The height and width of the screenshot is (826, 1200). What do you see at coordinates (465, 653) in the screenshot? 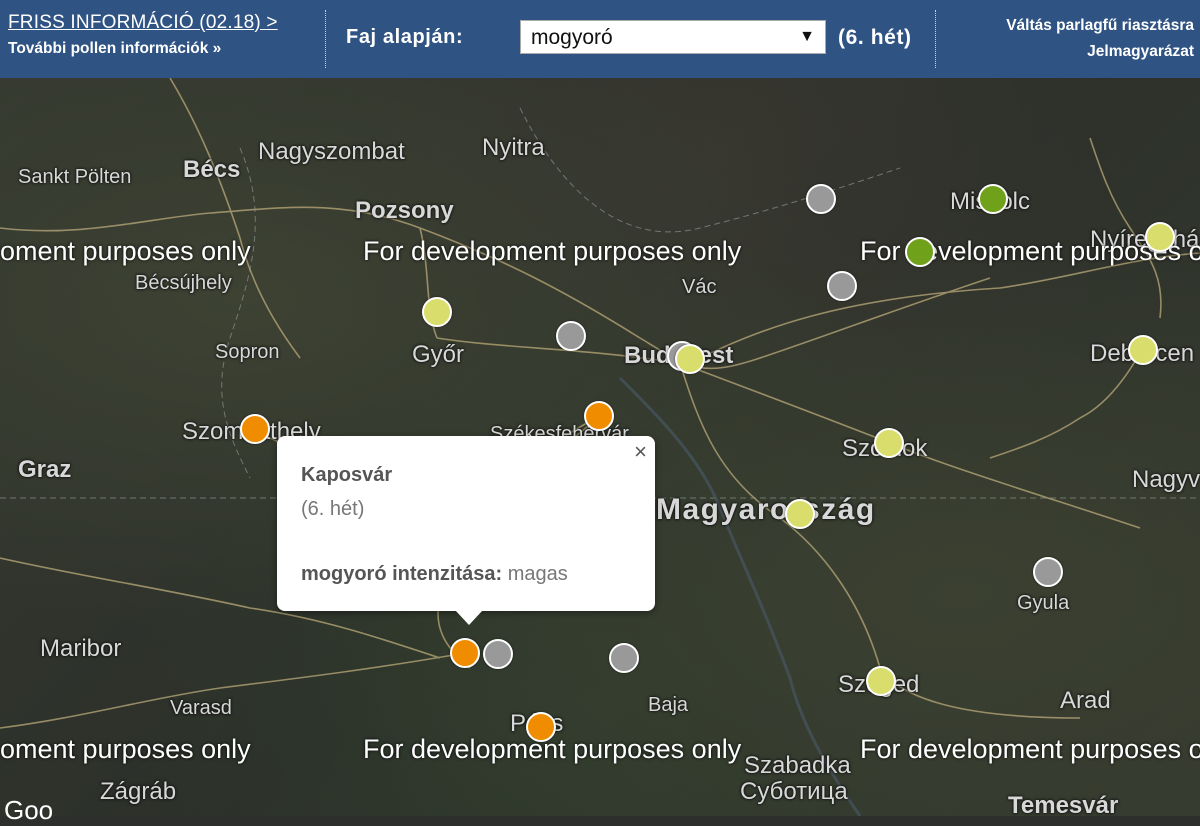
I see `station-marker-kaposvar` at bounding box center [465, 653].